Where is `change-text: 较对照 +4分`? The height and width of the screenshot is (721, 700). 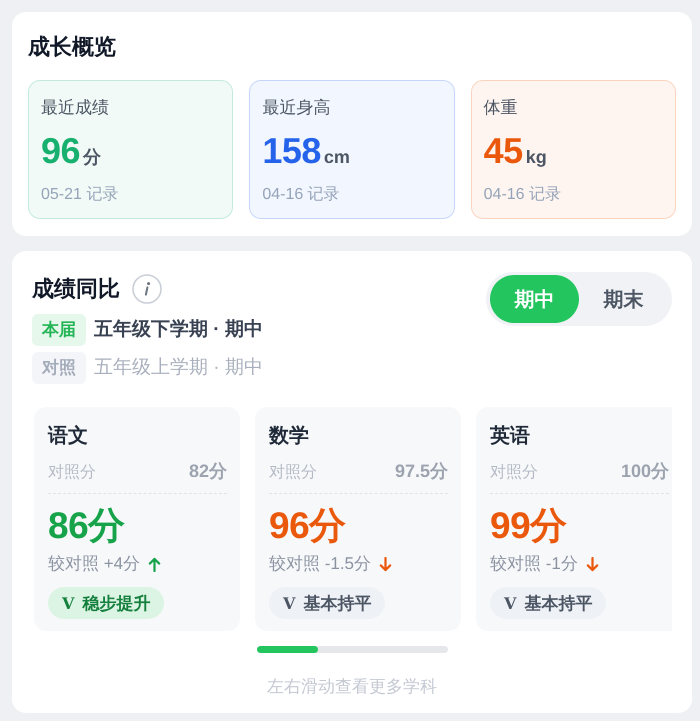 change-text: 较对照 +4分 is located at coordinates (94, 564).